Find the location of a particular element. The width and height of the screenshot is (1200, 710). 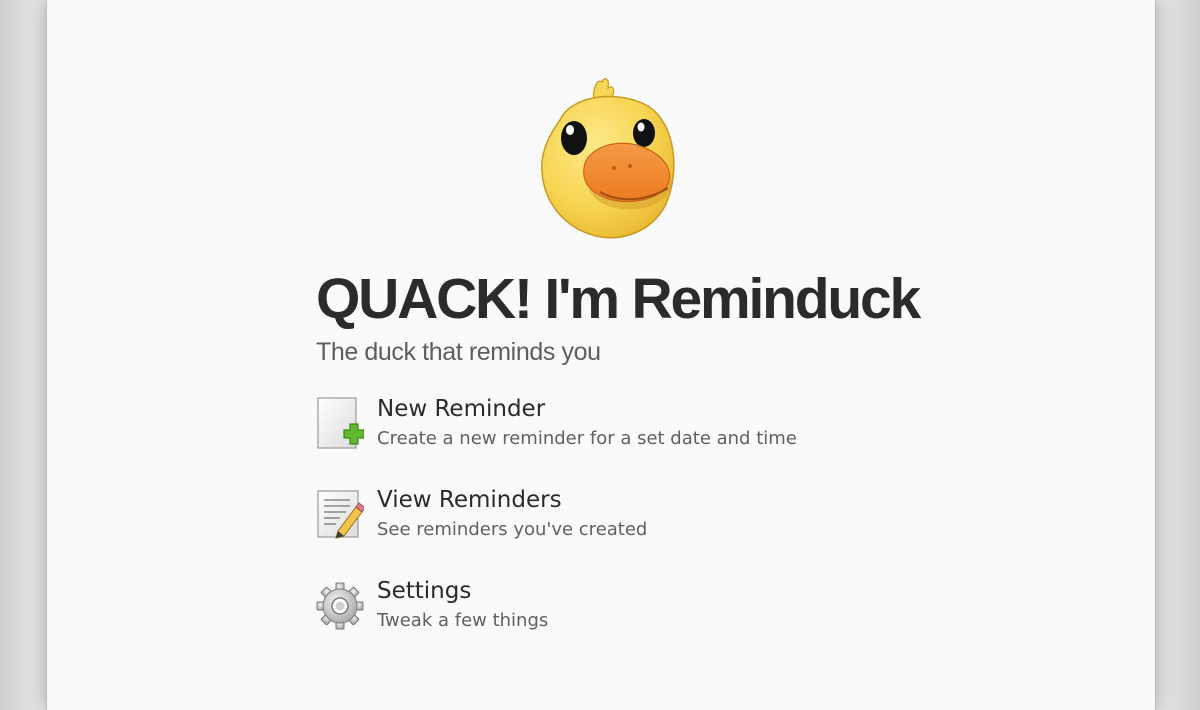

duck-logo-icon is located at coordinates (608, 158).